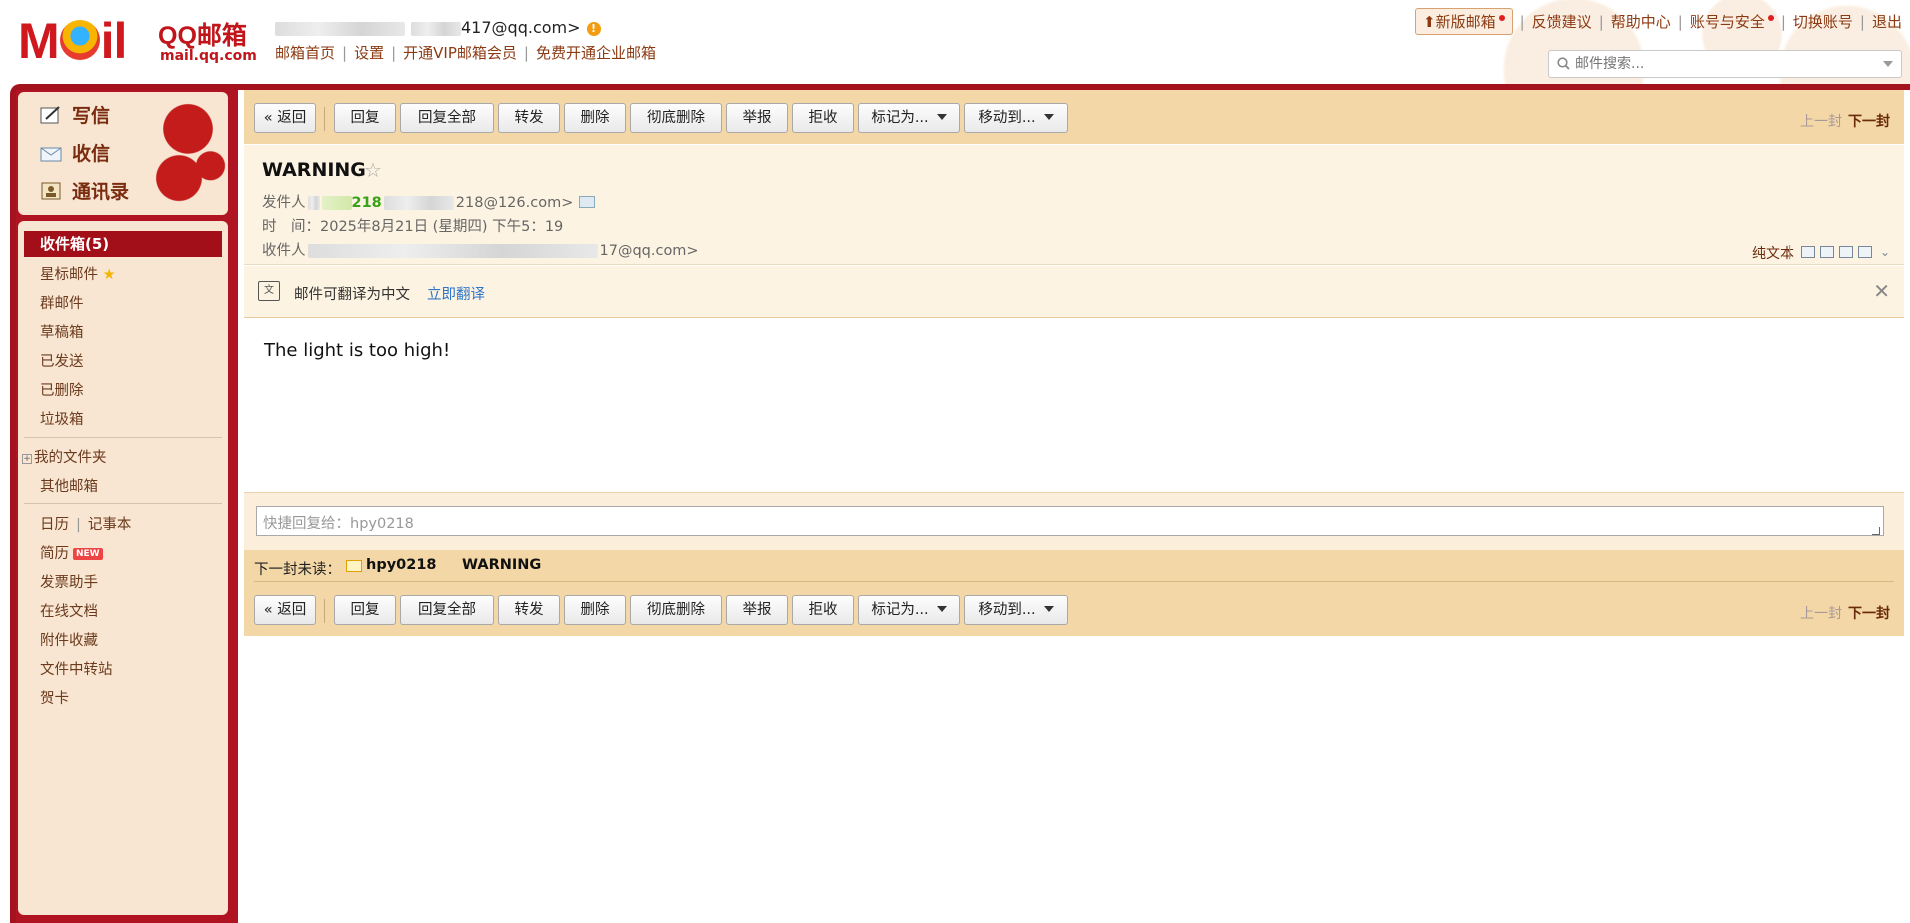 Image resolution: width=1910 pixels, height=923 pixels. I want to click on recipient-line: 收件人 17@qq.com>, so click(480, 249).